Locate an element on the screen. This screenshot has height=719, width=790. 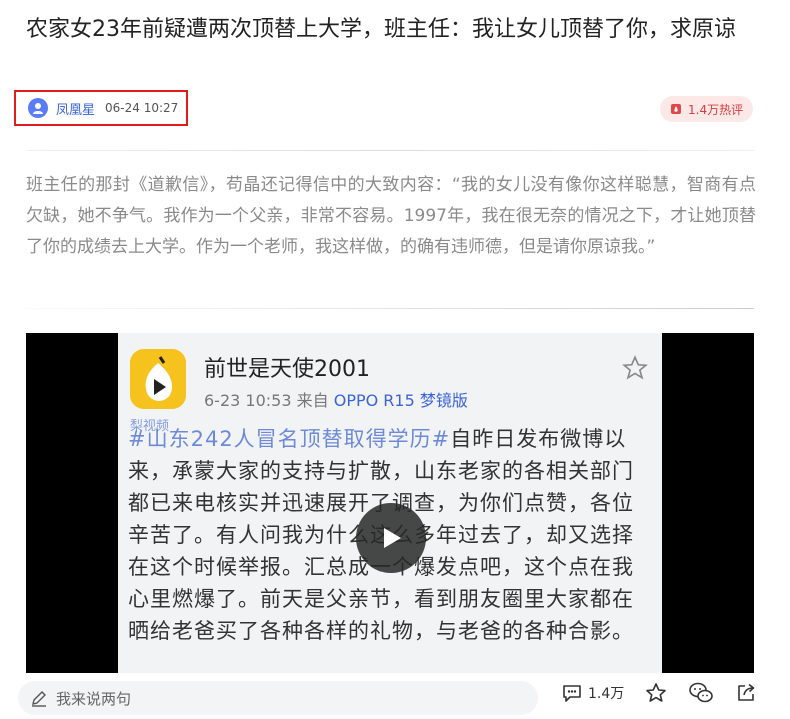
weibo-from-label: 来自 is located at coordinates (312, 400).